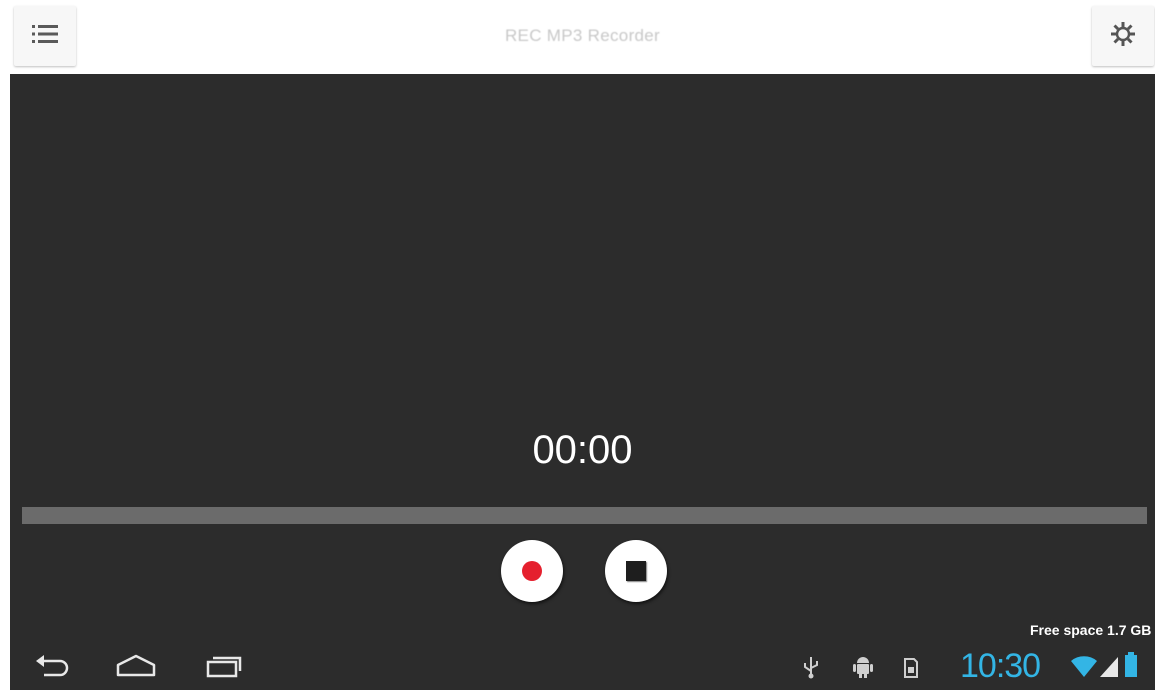 The width and height of the screenshot is (1159, 693). What do you see at coordinates (1084, 668) in the screenshot?
I see `wifi-icon` at bounding box center [1084, 668].